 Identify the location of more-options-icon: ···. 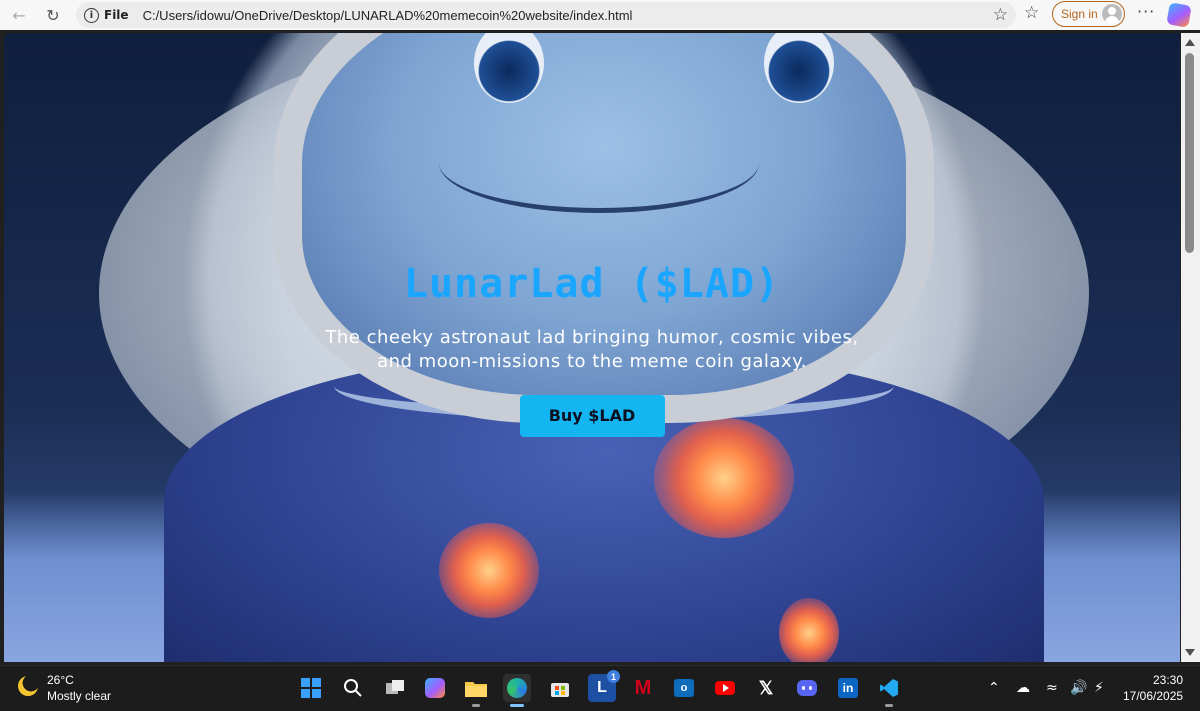
(1146, 11).